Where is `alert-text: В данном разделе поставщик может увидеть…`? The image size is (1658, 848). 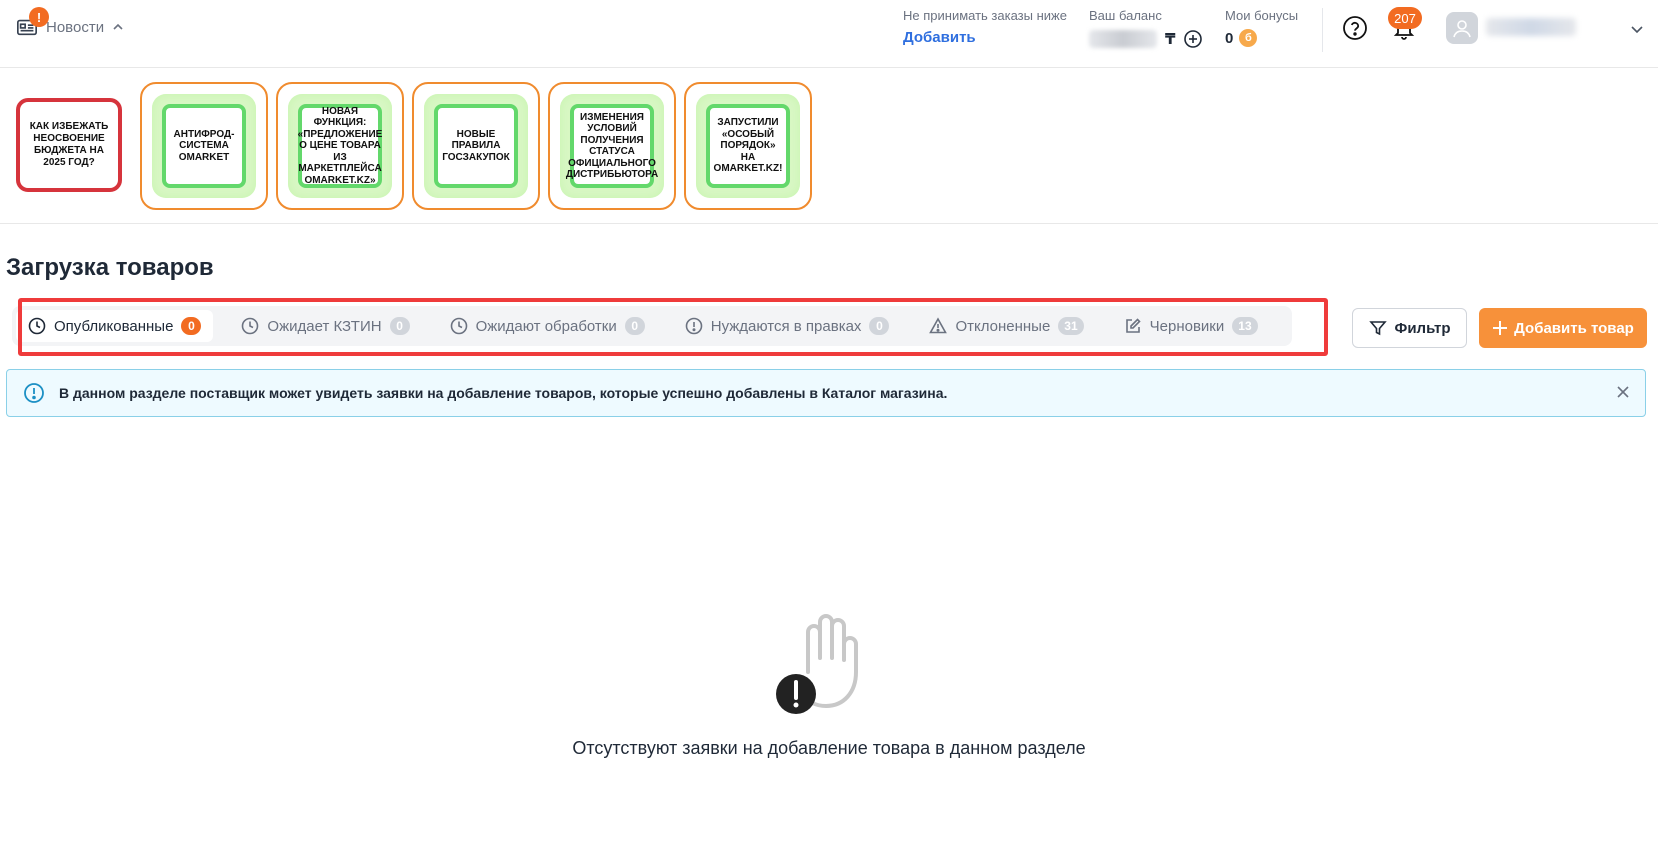 alert-text: В данном разделе поставщик может увидеть… is located at coordinates (503, 393).